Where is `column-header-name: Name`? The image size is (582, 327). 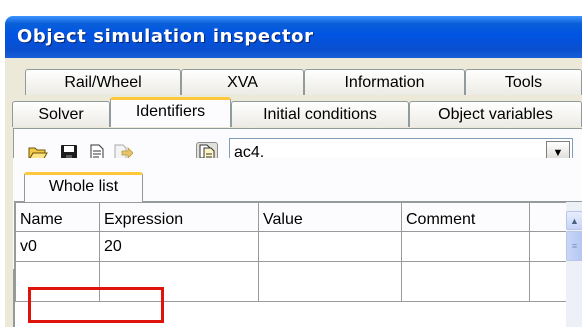 column-header-name: Name is located at coordinates (57, 217).